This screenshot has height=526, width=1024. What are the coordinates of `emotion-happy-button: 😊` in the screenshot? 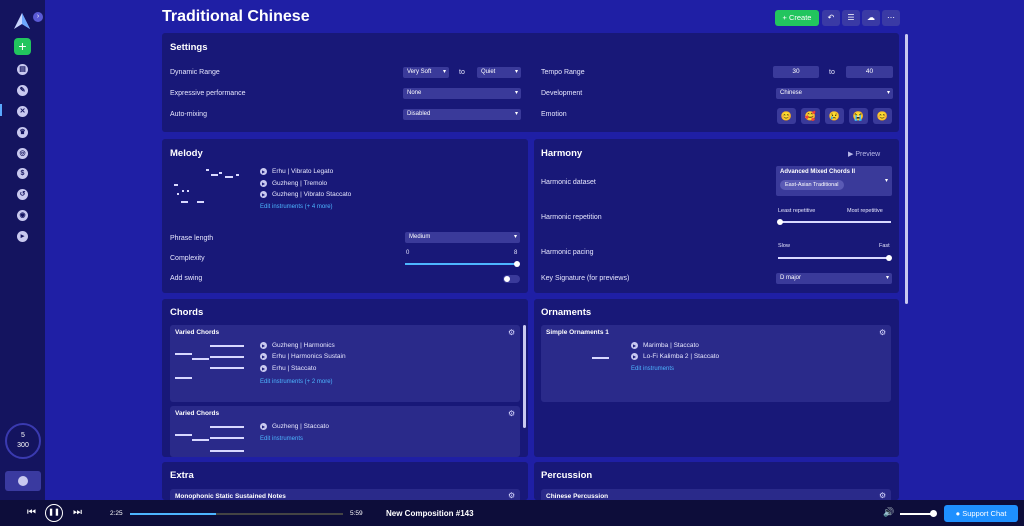 It's located at (786, 116).